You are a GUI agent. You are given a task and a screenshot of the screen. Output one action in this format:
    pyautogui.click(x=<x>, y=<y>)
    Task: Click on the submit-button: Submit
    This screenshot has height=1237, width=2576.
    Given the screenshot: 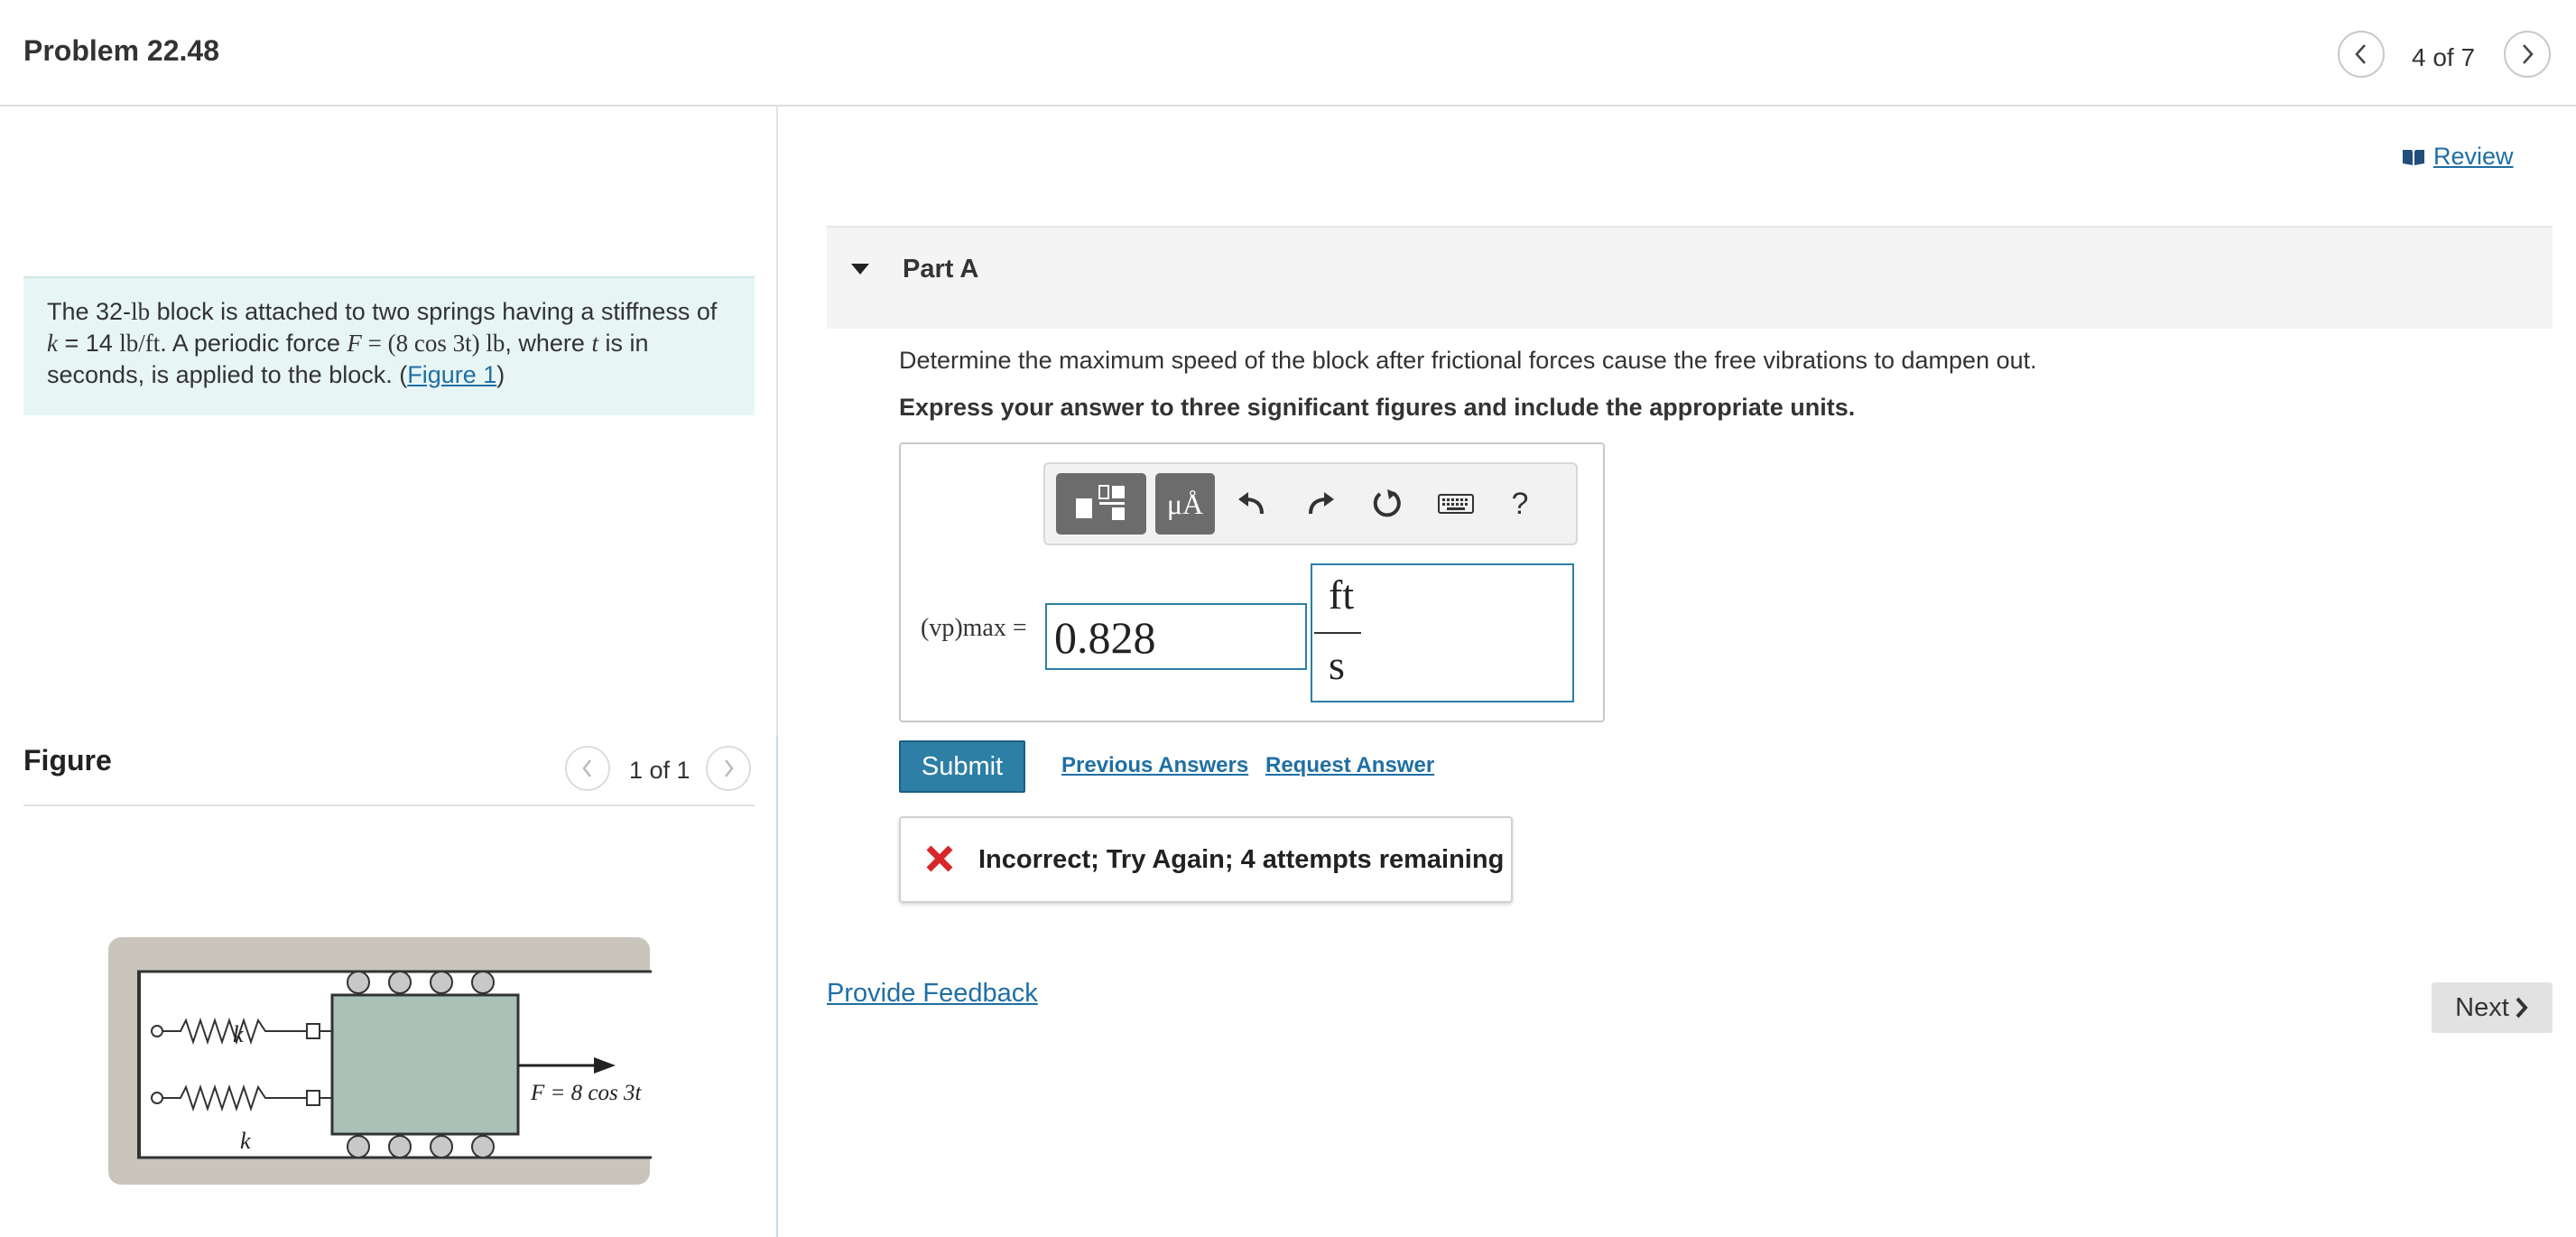 What is the action you would take?
    pyautogui.click(x=962, y=766)
    